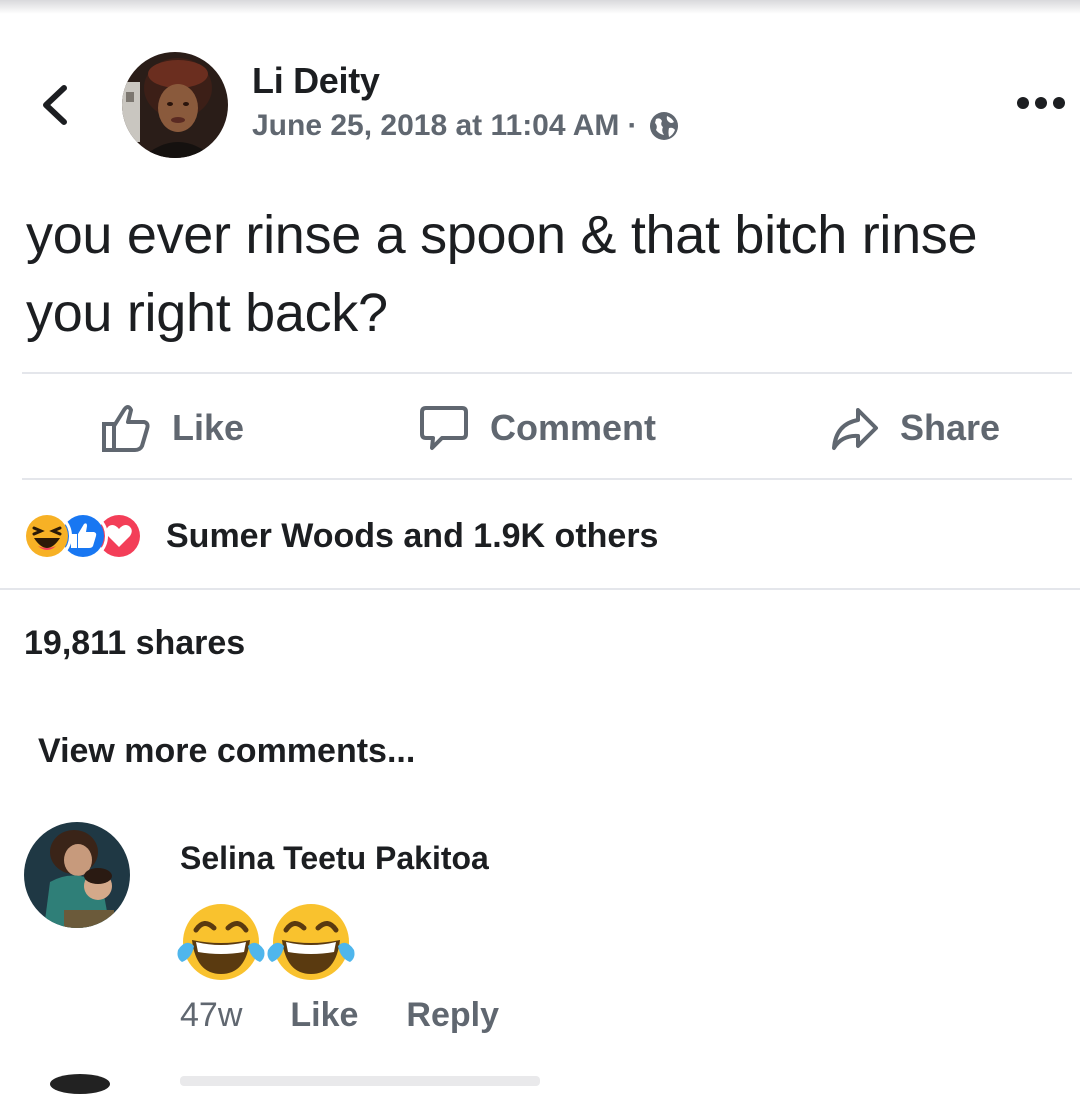 The height and width of the screenshot is (1094, 1080). What do you see at coordinates (573, 427) in the screenshot?
I see `comment-label: Comment` at bounding box center [573, 427].